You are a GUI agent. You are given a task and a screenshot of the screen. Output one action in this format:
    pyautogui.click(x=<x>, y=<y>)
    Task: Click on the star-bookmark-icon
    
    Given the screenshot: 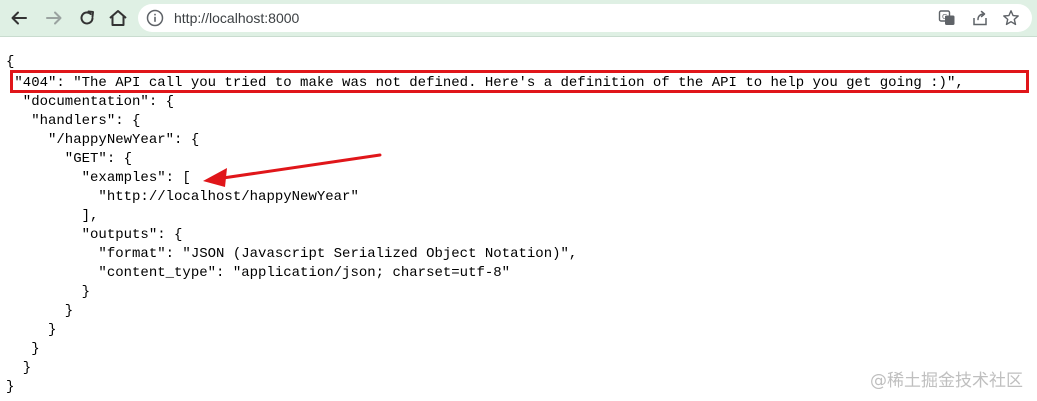 What is the action you would take?
    pyautogui.click(x=1011, y=18)
    